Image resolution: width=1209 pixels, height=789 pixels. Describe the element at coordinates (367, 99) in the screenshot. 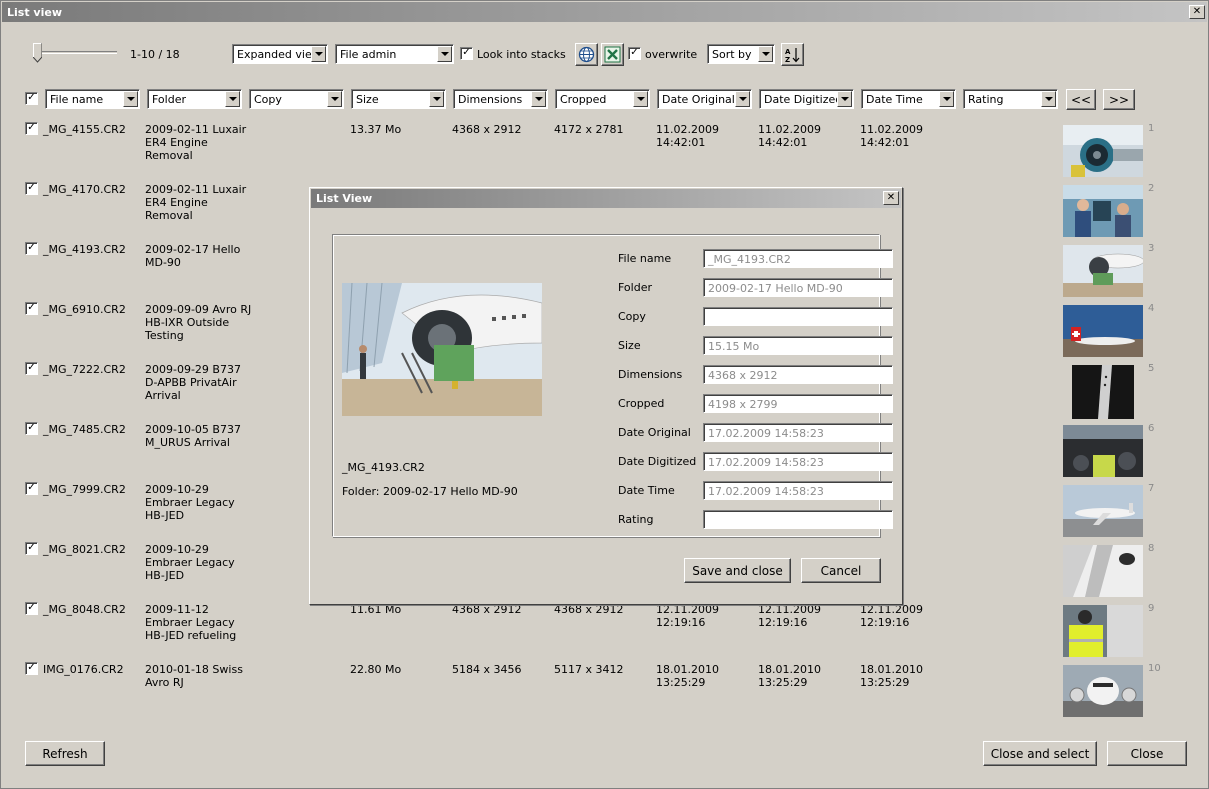

I see `column-select-value: Size` at that location.